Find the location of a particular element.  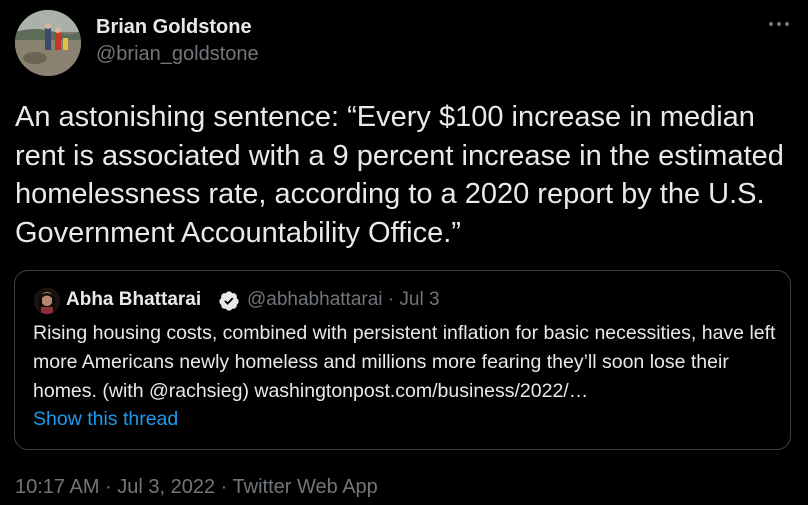

verified-badge-icon is located at coordinates (229, 301).